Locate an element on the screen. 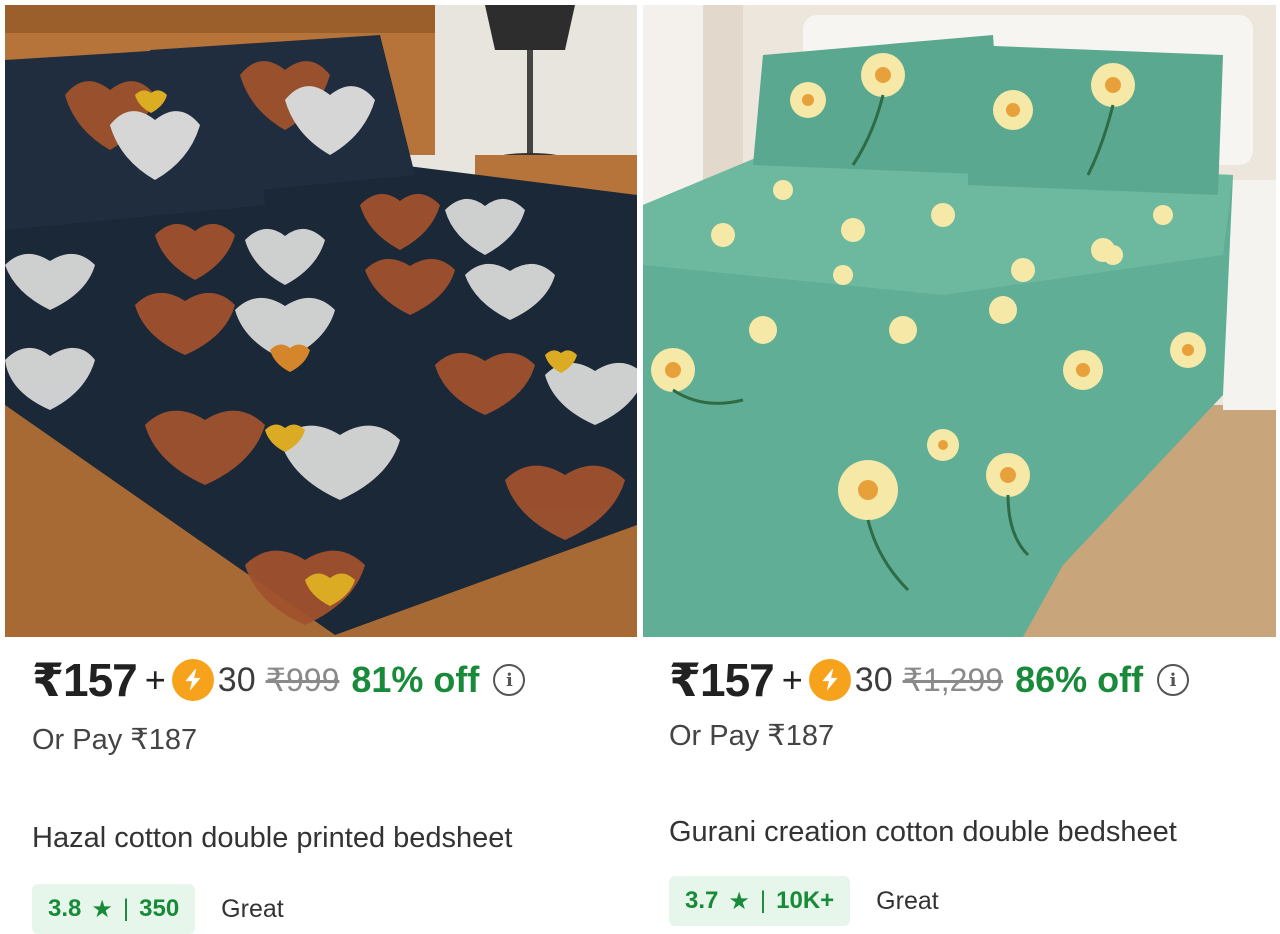 Image resolution: width=1280 pixels, height=934 pixels. discount-percent: 81% off is located at coordinates (415, 679).